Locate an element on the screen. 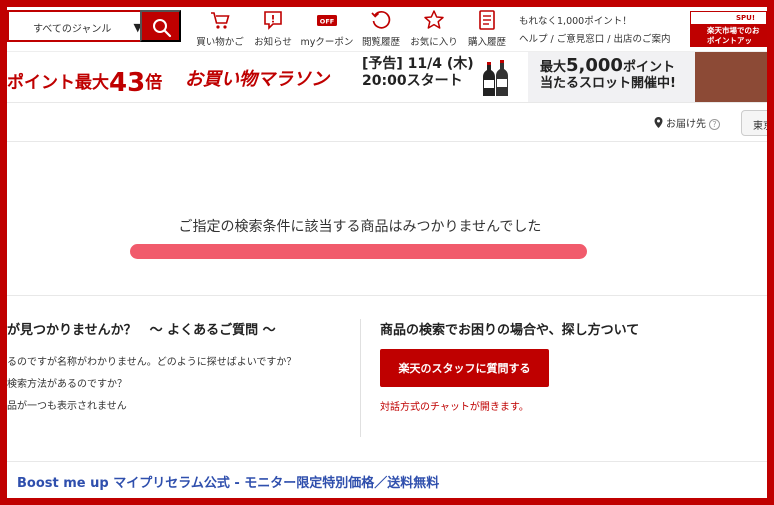  points-headline: ポイント最大43倍 is located at coordinates (85, 81).